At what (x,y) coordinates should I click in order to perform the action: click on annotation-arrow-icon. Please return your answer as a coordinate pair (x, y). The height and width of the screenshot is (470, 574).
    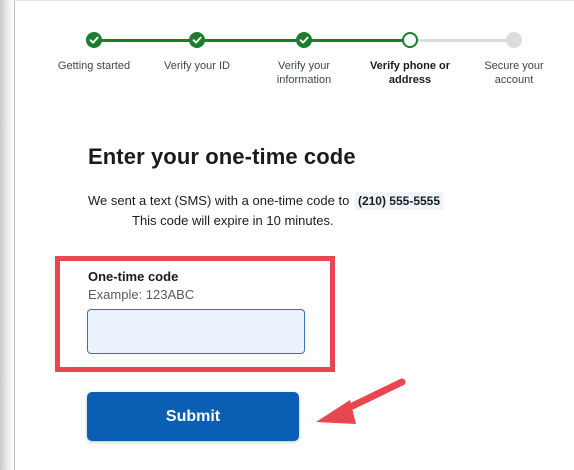
    Looking at the image, I should click on (361, 401).